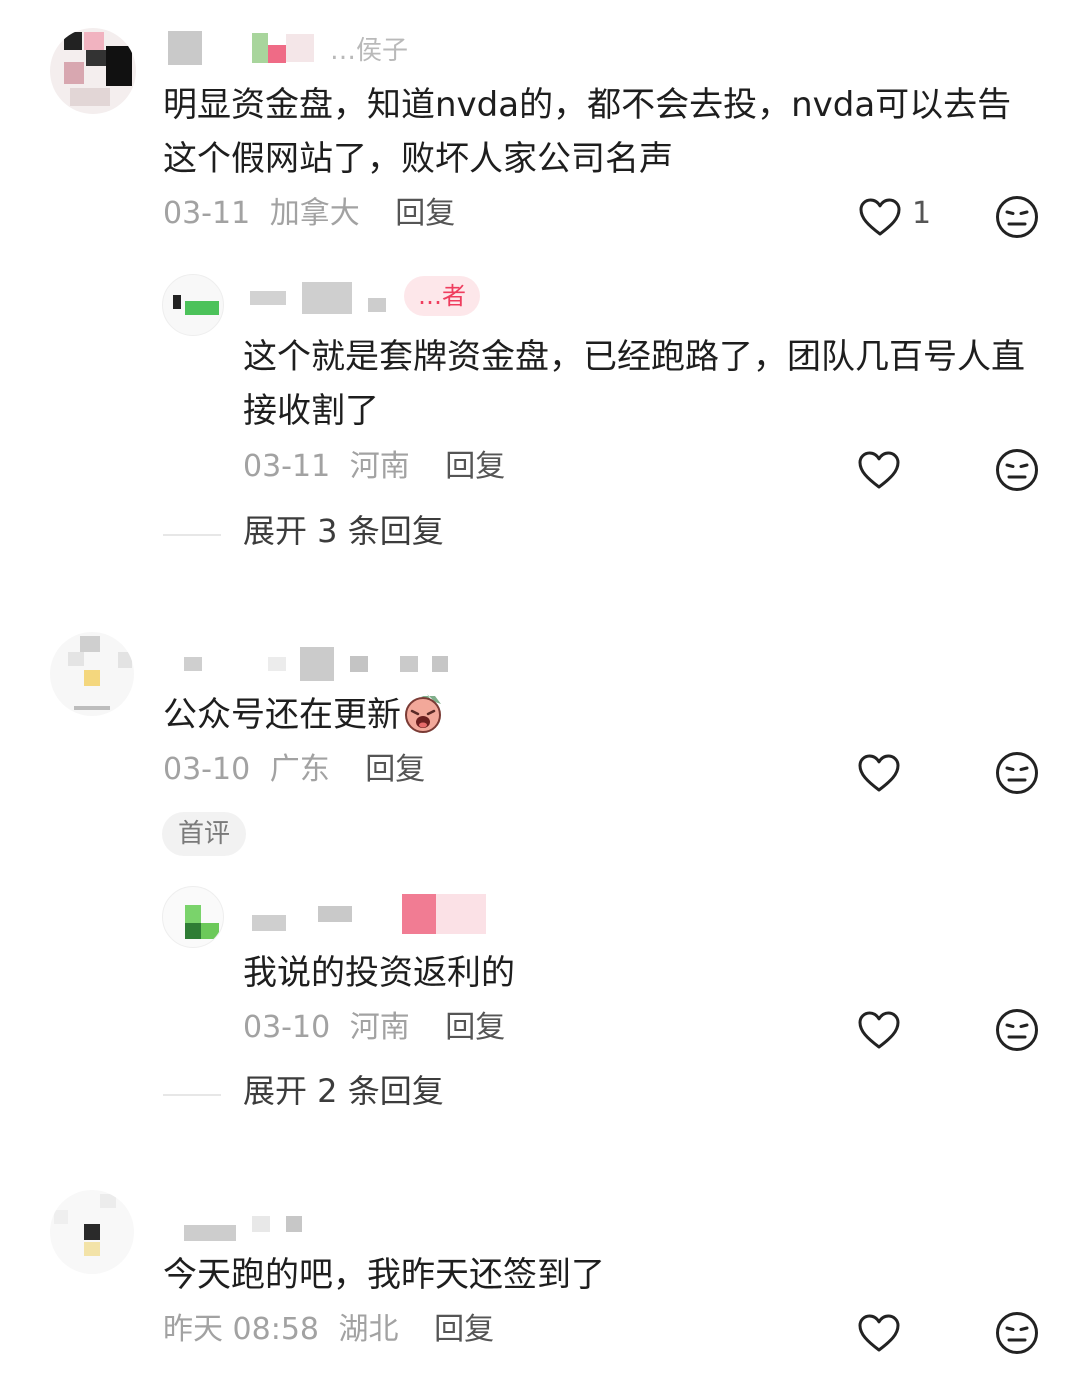 This screenshot has height=1388, width=1080. I want to click on username-partial: …侯子, so click(369, 50).